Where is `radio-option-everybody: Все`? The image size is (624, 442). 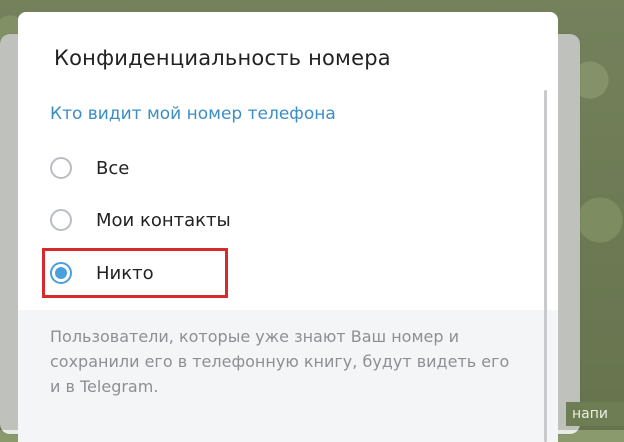
radio-option-everybody: Все is located at coordinates (265, 168).